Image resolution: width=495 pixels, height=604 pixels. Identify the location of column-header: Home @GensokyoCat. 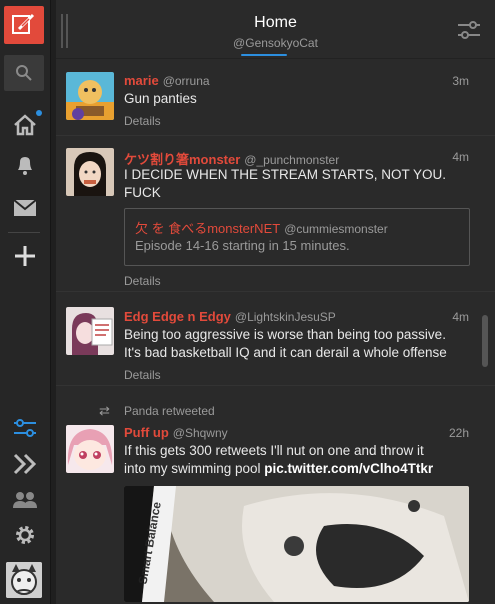
(275, 29).